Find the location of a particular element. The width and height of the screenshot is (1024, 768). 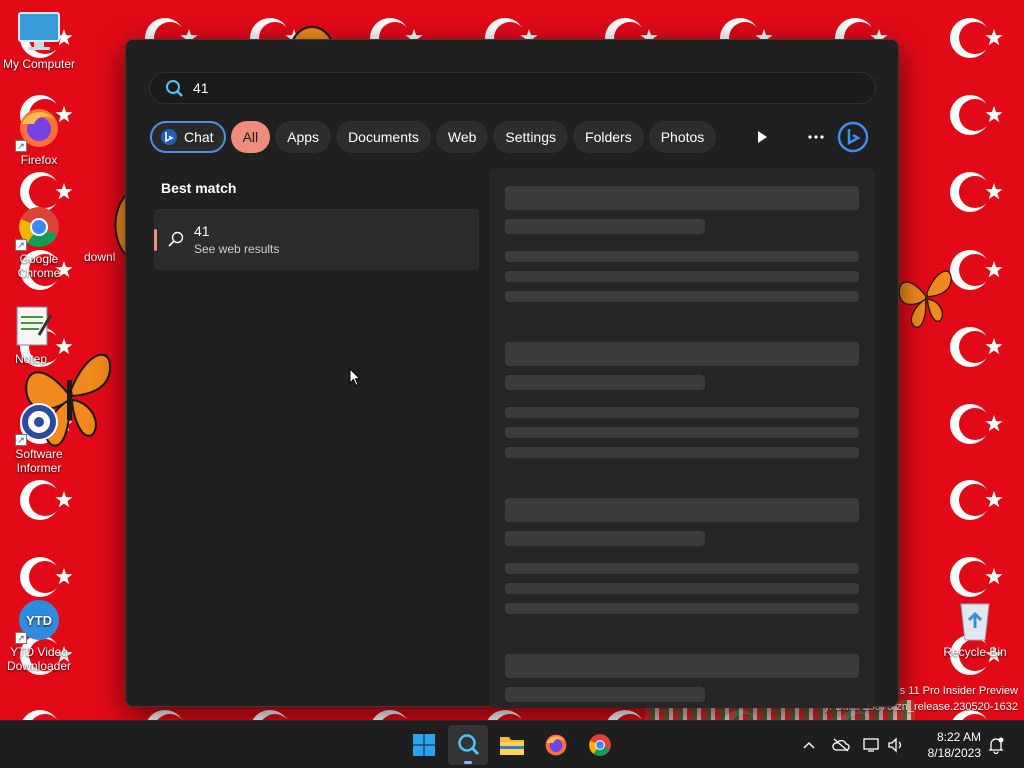

volume-button is located at coordinates (896, 745).